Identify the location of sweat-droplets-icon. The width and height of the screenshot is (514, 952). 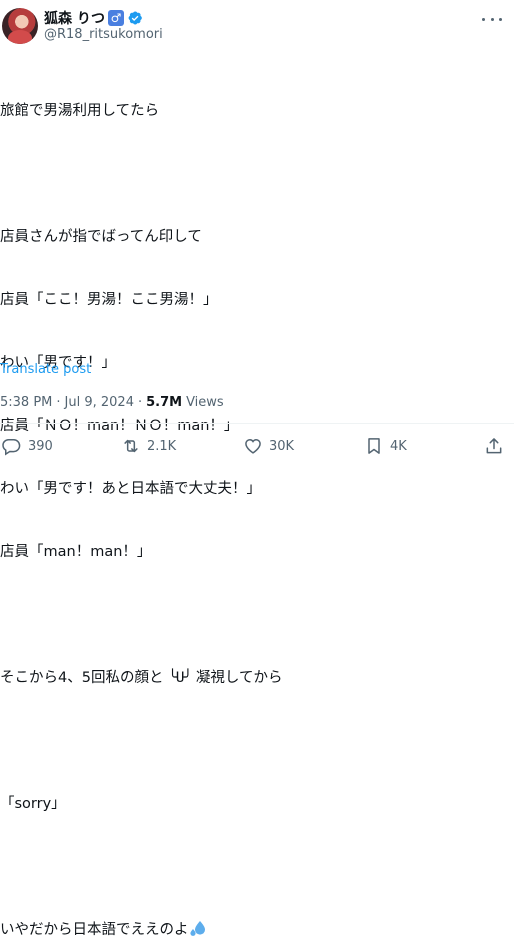
(197, 928).